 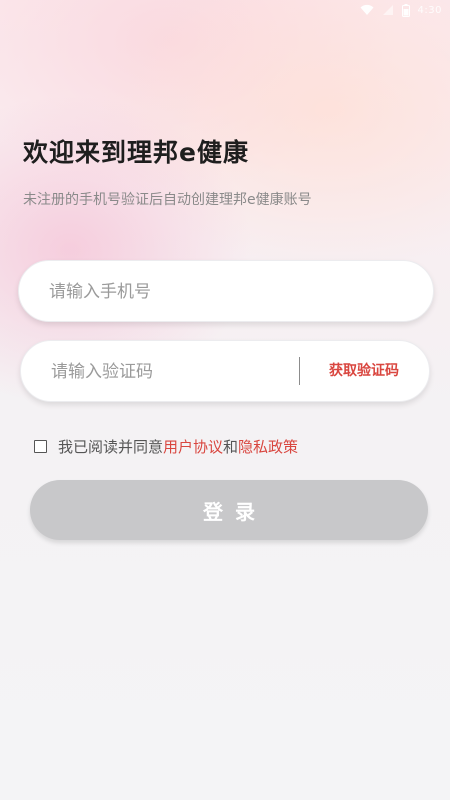 What do you see at coordinates (235, 511) in the screenshot?
I see `login-button-label: 登录` at bounding box center [235, 511].